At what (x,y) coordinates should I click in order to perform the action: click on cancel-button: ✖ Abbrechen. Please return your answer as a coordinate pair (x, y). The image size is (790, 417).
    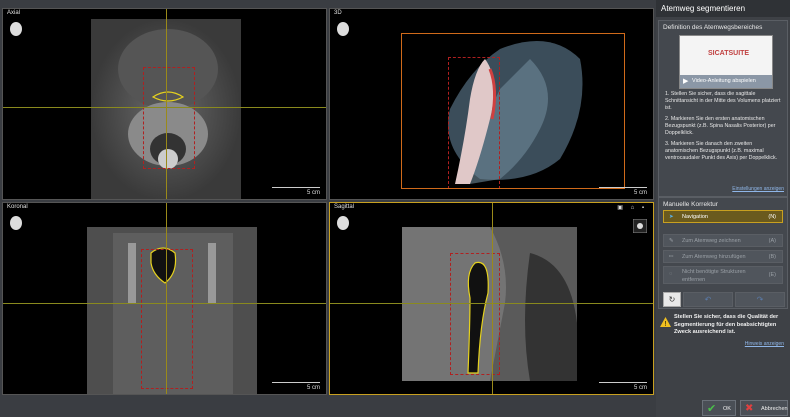
    Looking at the image, I should click on (764, 408).